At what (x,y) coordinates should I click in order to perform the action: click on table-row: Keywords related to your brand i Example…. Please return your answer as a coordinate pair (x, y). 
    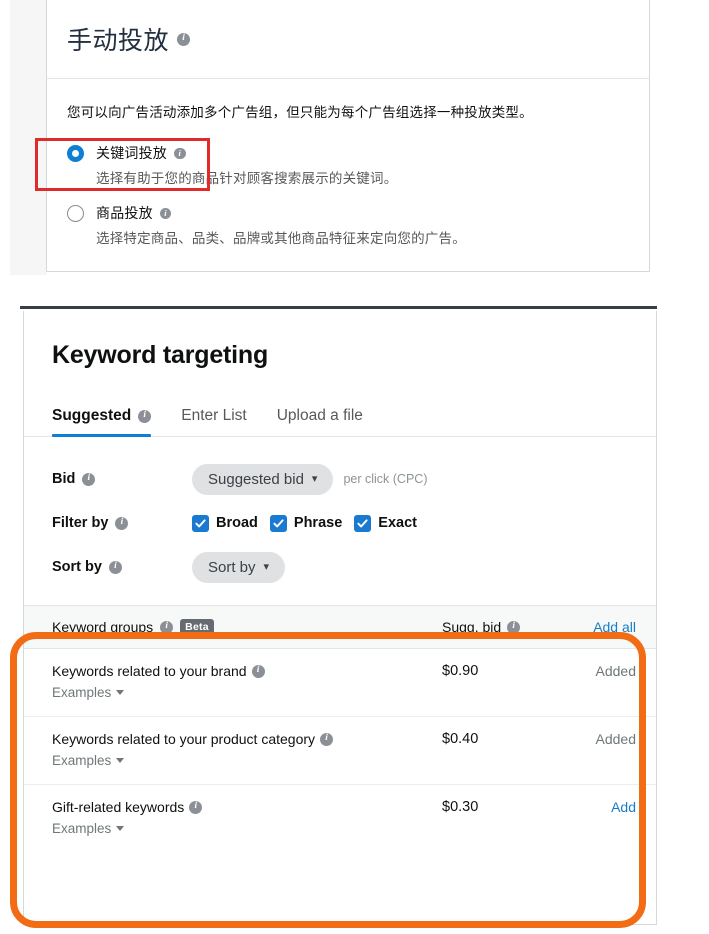
    Looking at the image, I should click on (340, 683).